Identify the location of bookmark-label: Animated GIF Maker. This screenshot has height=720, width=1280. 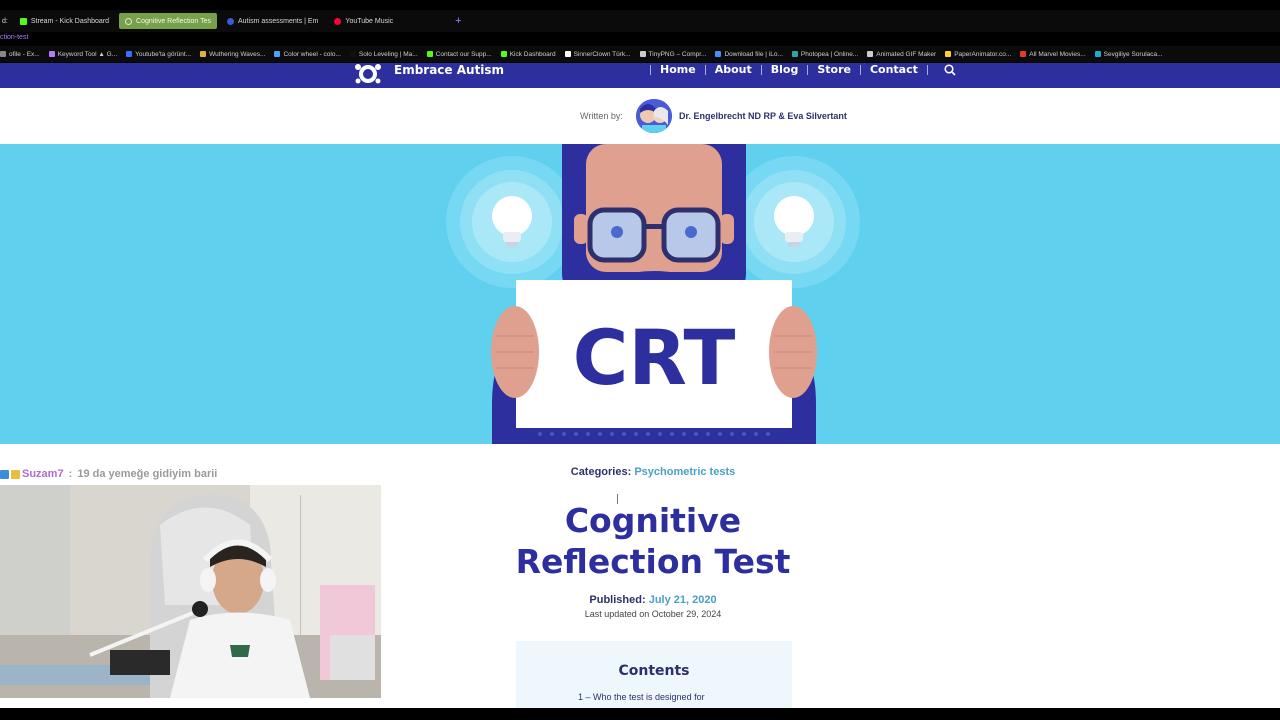
(906, 54).